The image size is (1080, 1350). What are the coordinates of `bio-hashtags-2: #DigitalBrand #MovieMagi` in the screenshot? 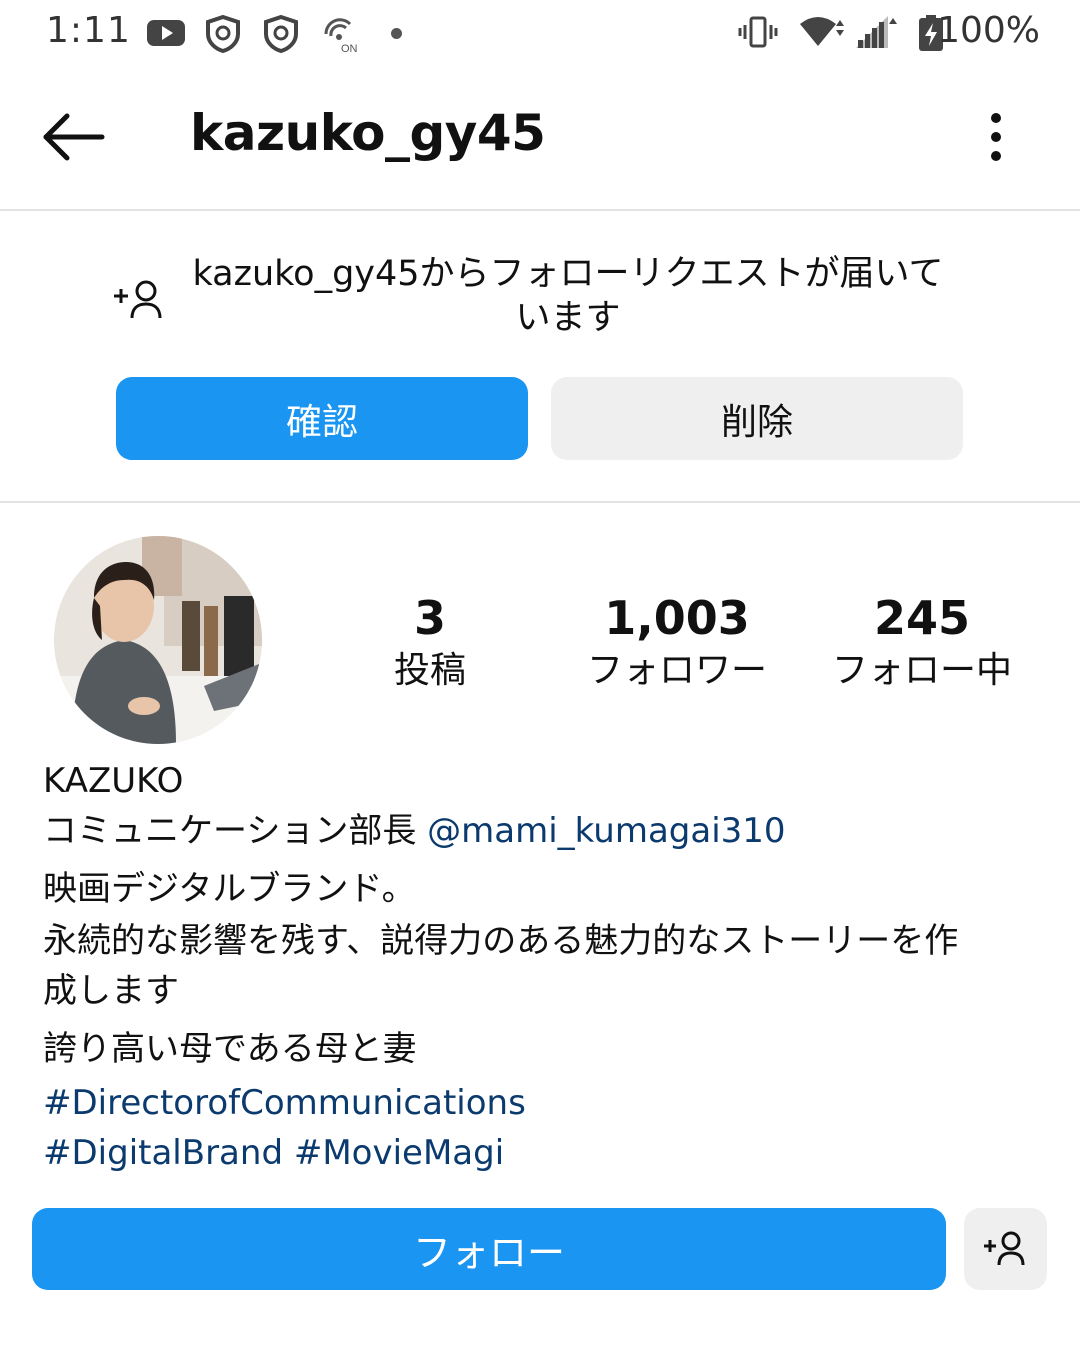 It's located at (273, 1153).